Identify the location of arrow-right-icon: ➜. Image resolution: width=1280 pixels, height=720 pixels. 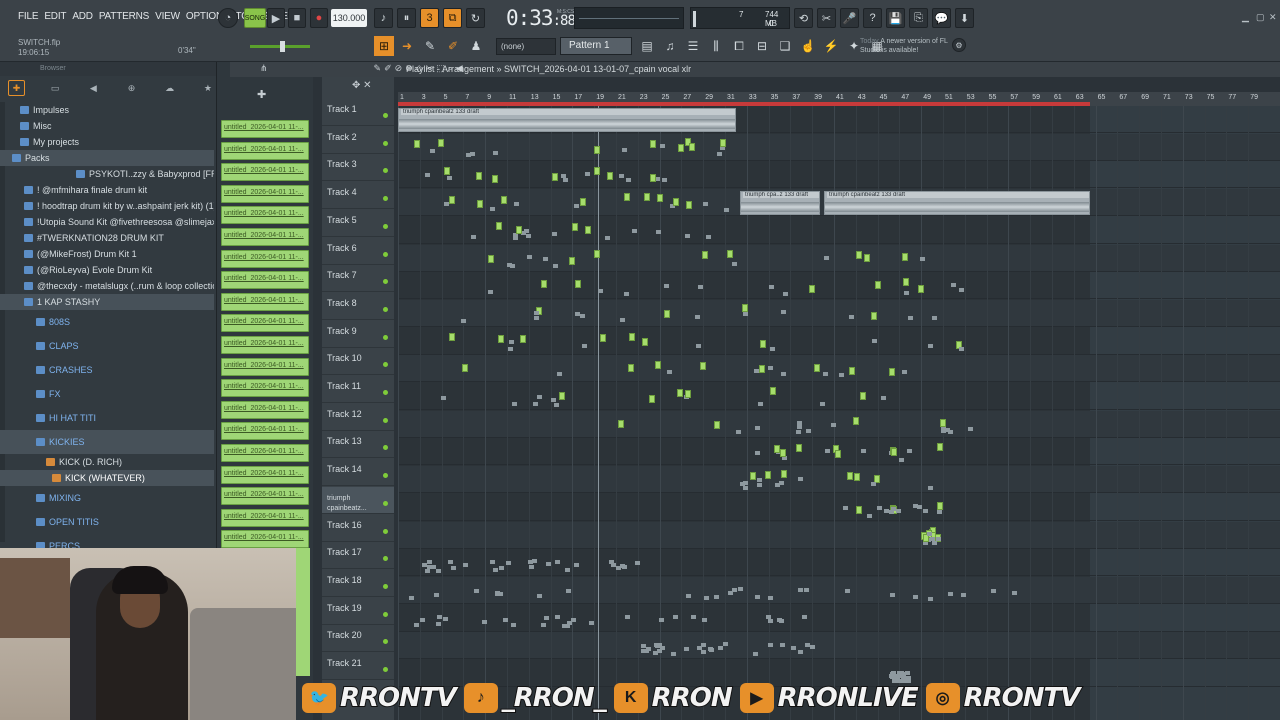
(407, 46).